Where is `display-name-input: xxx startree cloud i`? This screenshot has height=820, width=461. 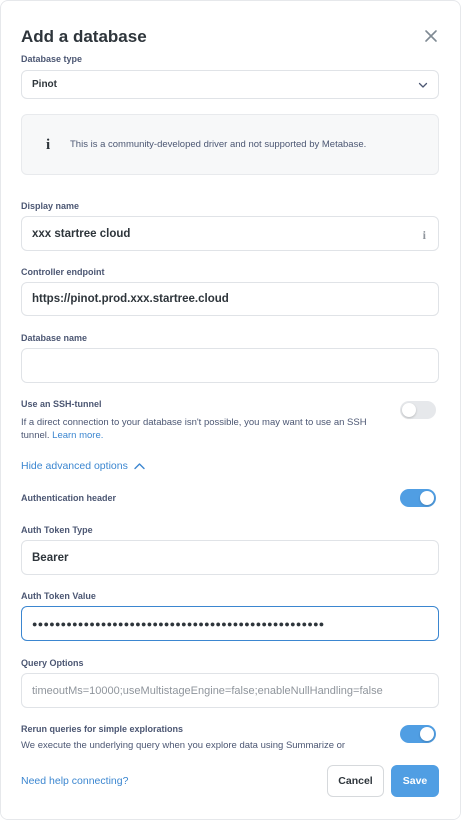
display-name-input: xxx startree cloud i is located at coordinates (230, 233).